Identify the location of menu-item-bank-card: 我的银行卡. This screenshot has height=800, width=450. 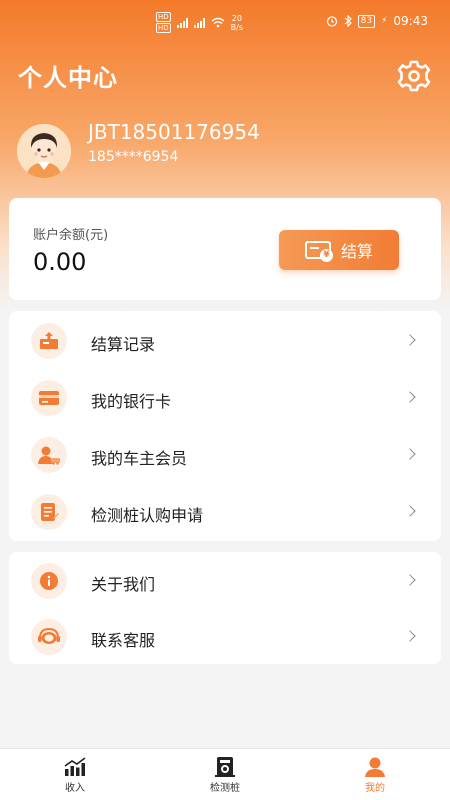
(225, 397).